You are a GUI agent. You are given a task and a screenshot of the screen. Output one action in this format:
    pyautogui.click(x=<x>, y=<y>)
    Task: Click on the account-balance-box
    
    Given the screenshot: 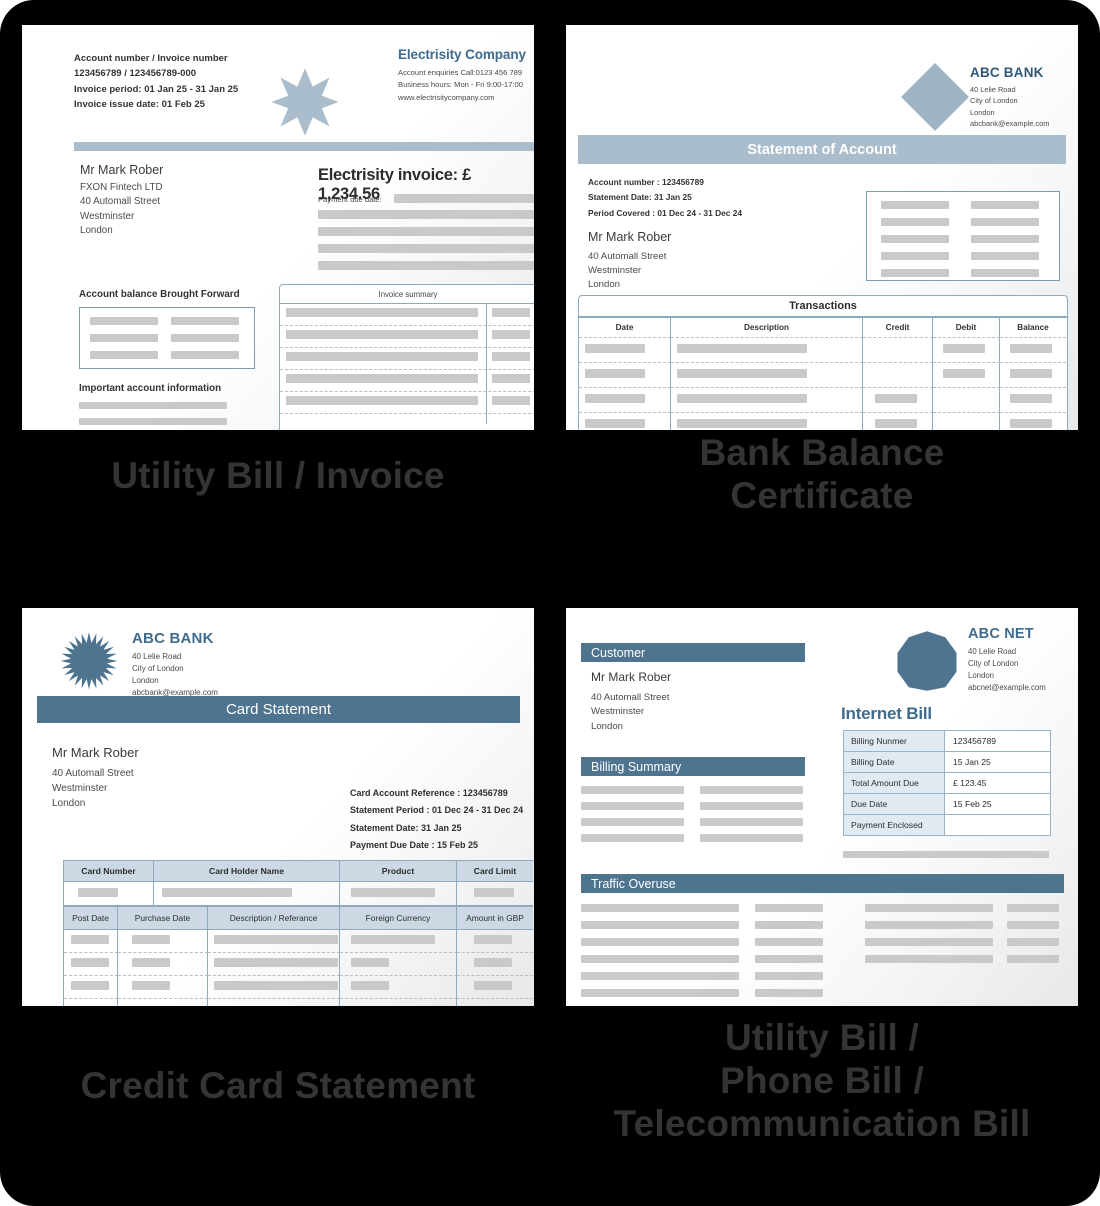 What is the action you would take?
    pyautogui.click(x=167, y=338)
    